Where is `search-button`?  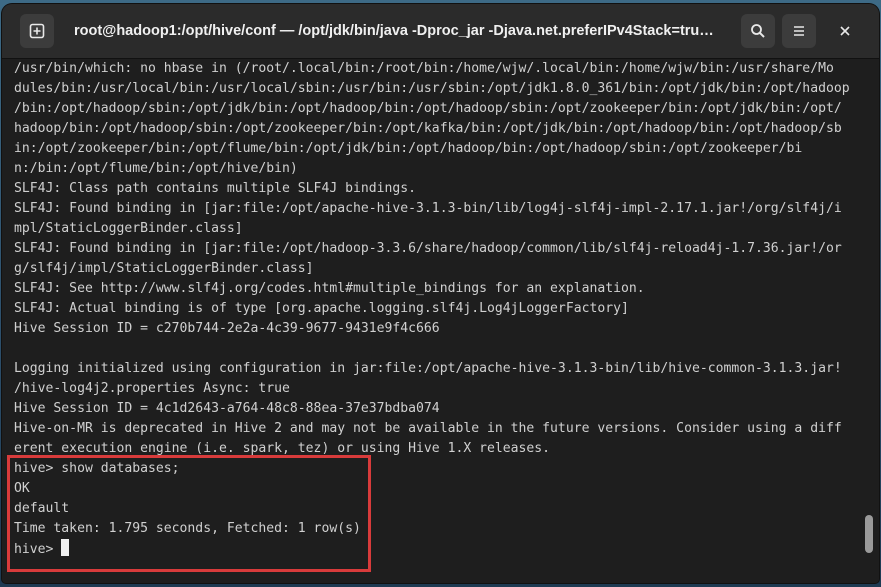
search-button is located at coordinates (758, 31).